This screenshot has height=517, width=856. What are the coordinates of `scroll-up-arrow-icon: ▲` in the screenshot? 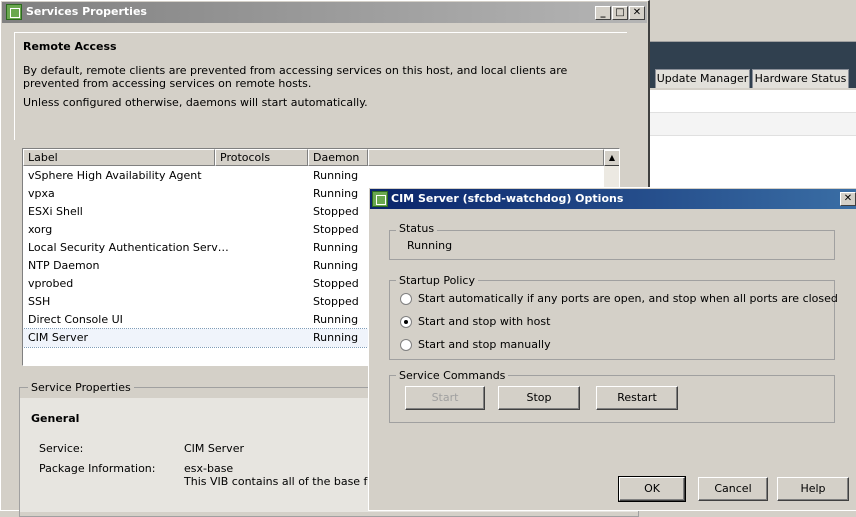 It's located at (611, 158).